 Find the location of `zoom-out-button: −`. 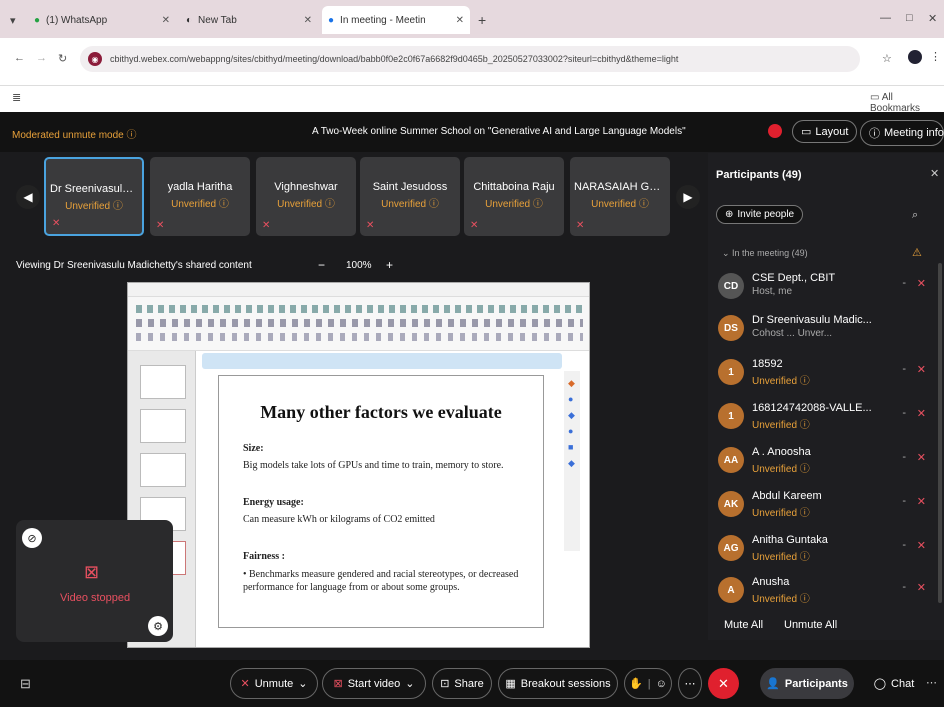

zoom-out-button: − is located at coordinates (321, 265).